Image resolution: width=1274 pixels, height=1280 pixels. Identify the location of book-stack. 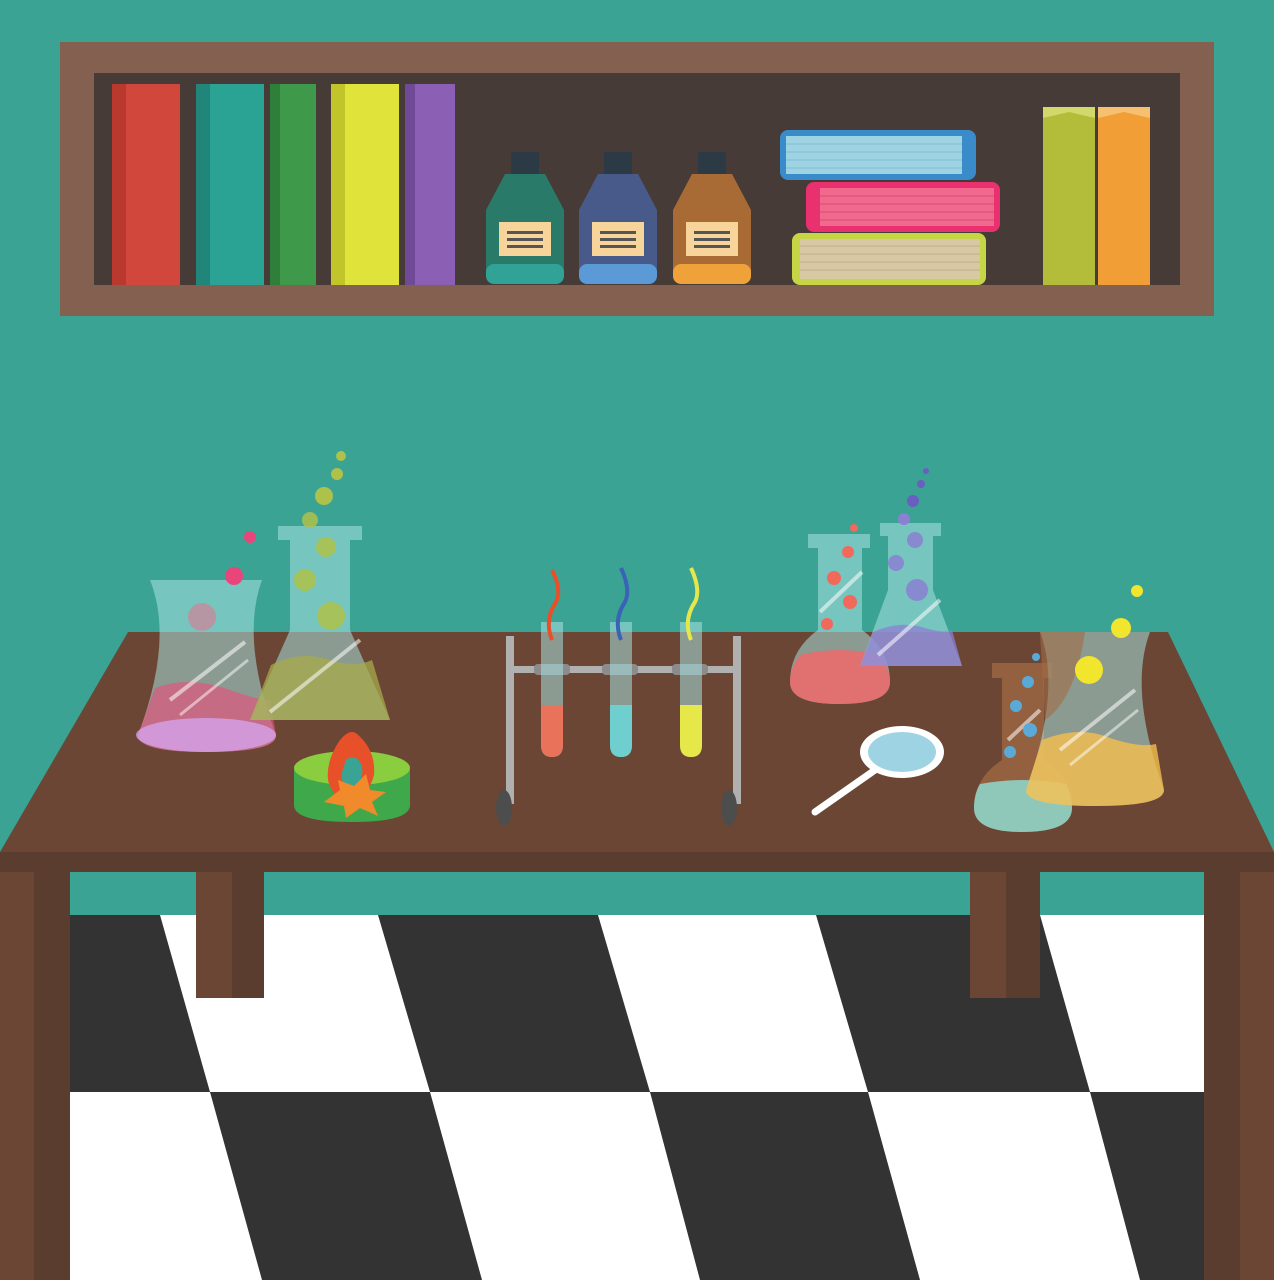
(890, 207).